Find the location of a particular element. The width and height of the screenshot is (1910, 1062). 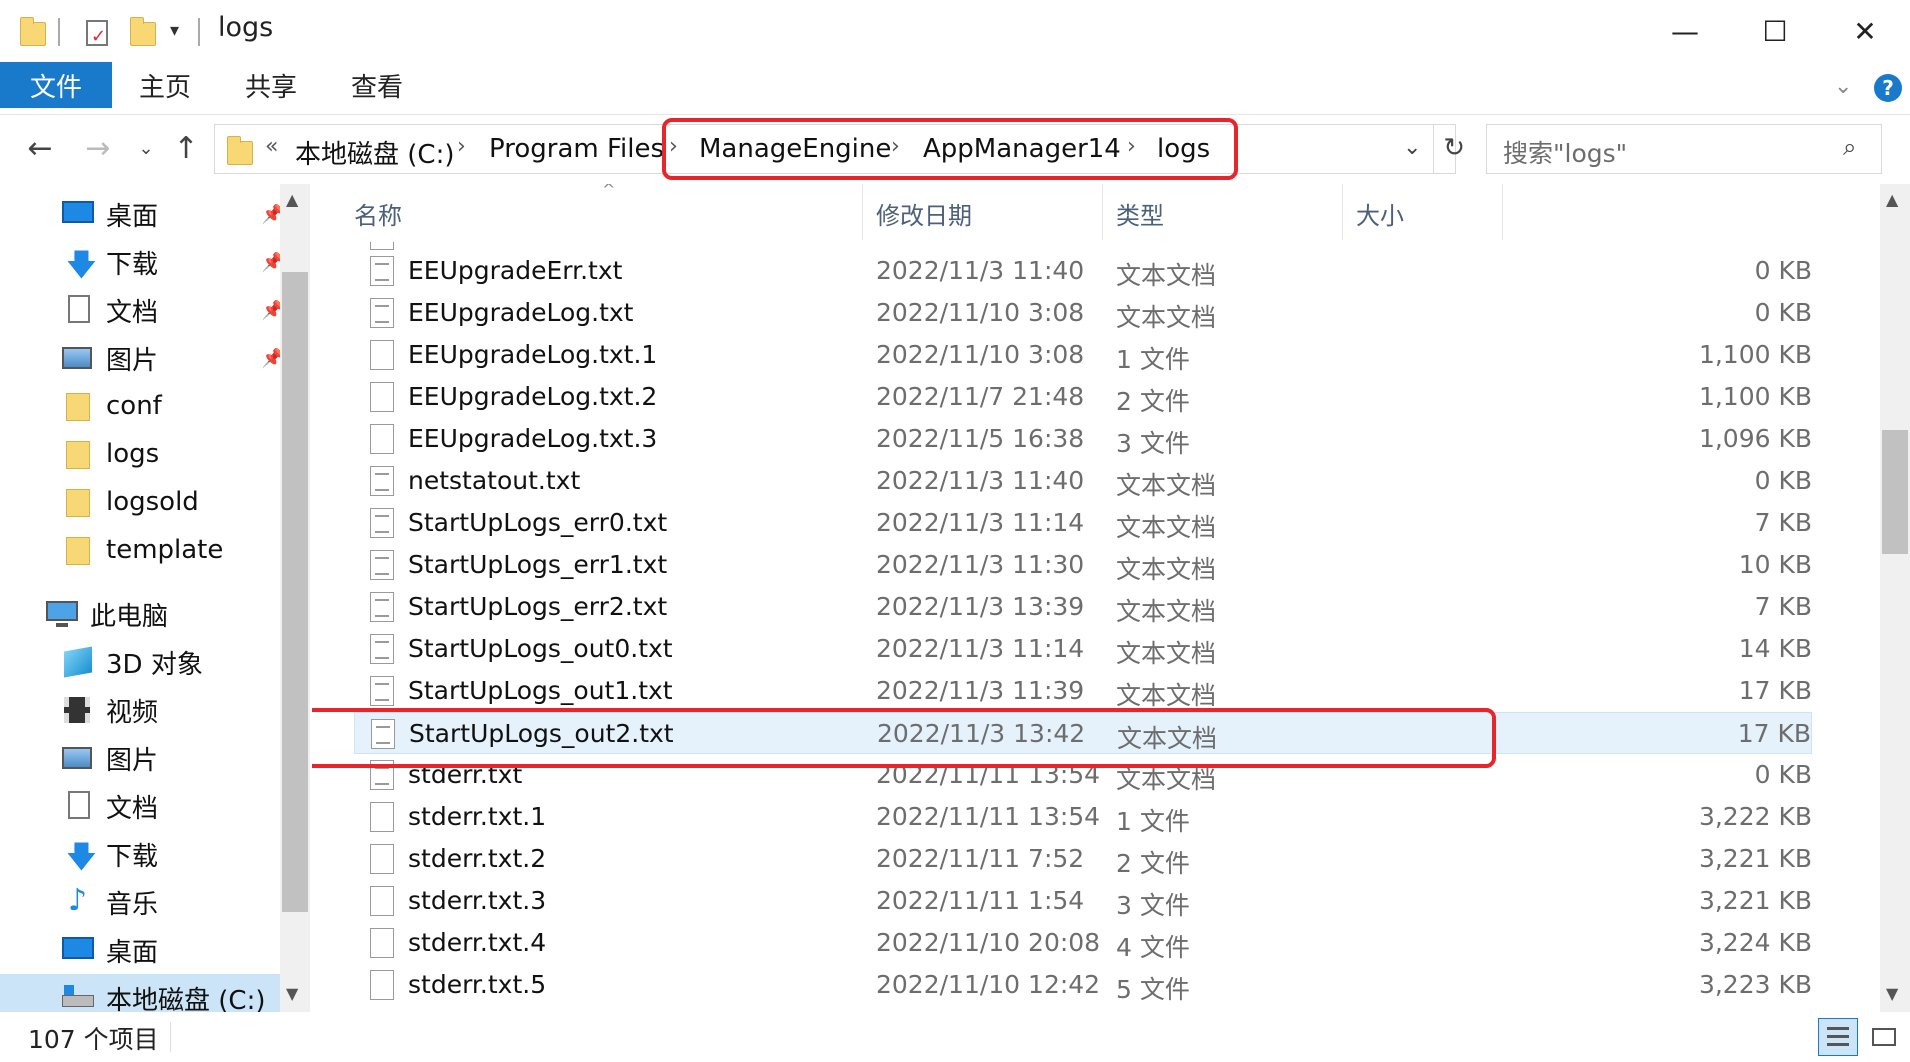

properties-icon: ✓ is located at coordinates (97, 31).